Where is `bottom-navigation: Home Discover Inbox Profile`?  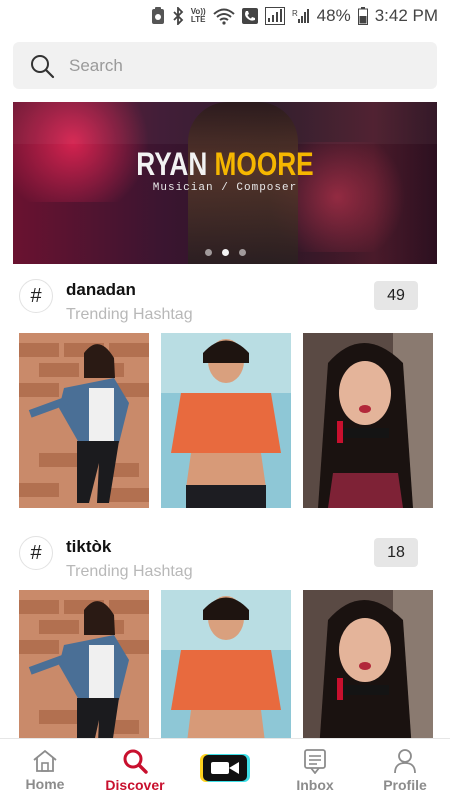
bottom-navigation: Home Discover Inbox Profile is located at coordinates (225, 769).